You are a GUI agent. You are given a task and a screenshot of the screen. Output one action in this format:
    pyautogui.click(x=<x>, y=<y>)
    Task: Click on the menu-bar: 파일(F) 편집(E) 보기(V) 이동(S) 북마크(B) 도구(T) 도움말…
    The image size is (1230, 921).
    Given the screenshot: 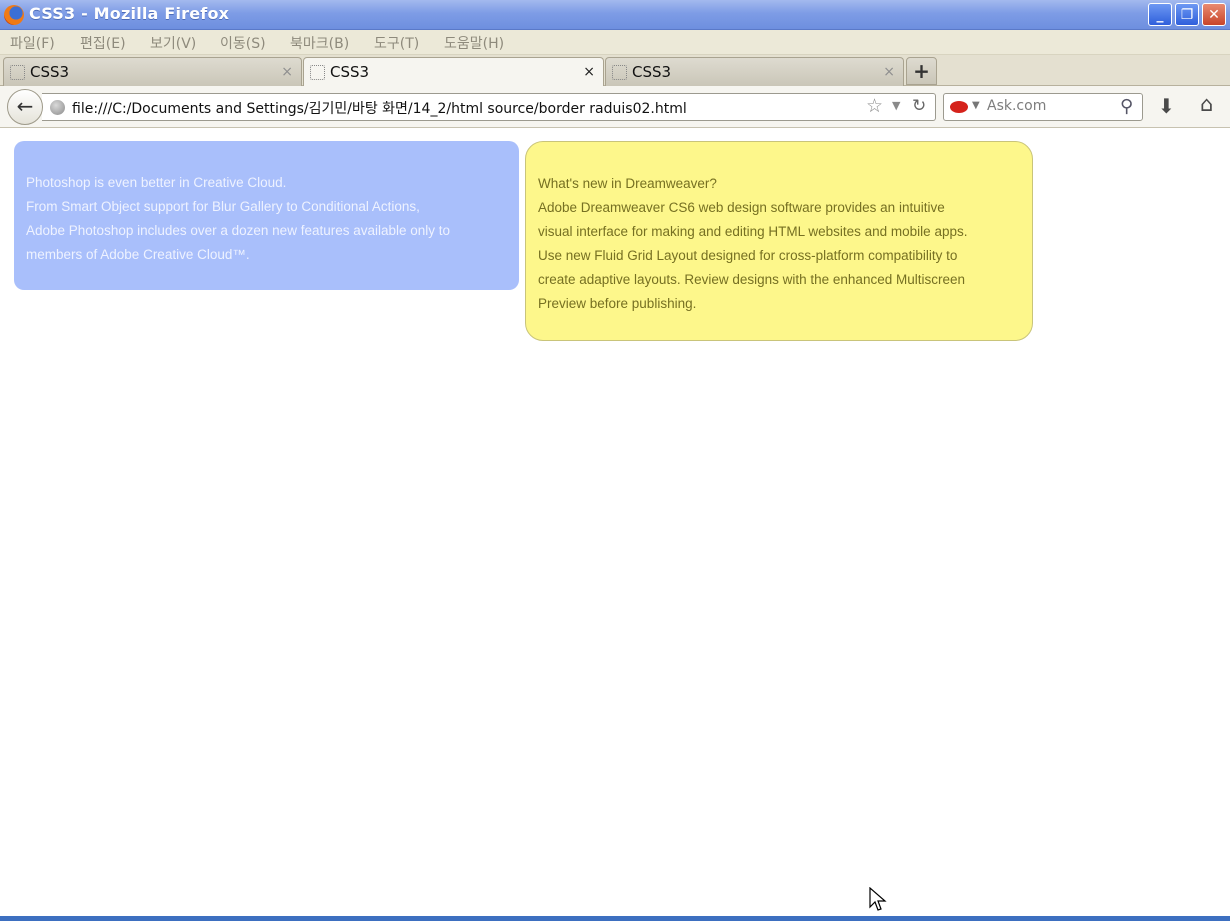 What is the action you would take?
    pyautogui.click(x=615, y=42)
    